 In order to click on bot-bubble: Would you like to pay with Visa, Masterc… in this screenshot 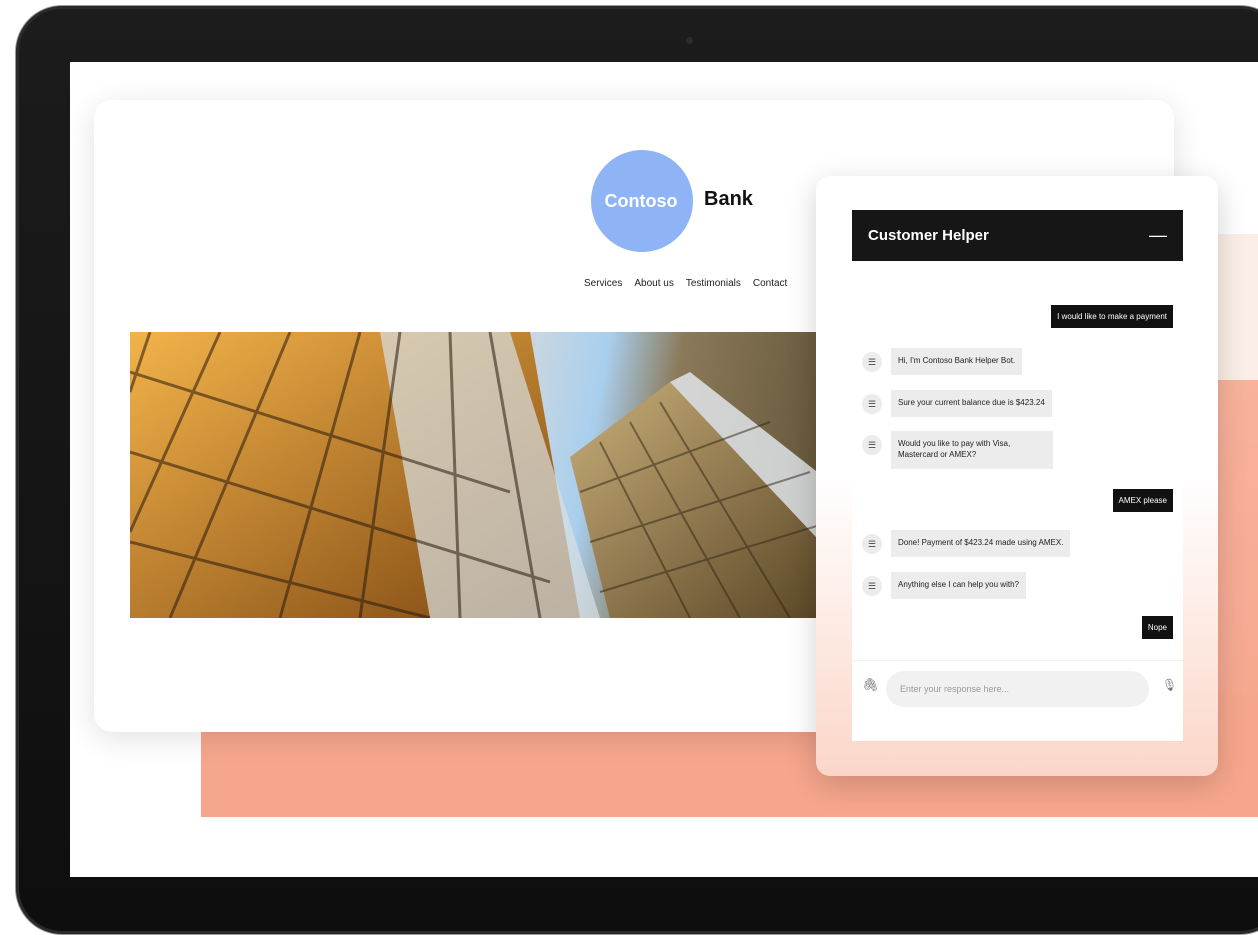, I will do `click(972, 450)`.